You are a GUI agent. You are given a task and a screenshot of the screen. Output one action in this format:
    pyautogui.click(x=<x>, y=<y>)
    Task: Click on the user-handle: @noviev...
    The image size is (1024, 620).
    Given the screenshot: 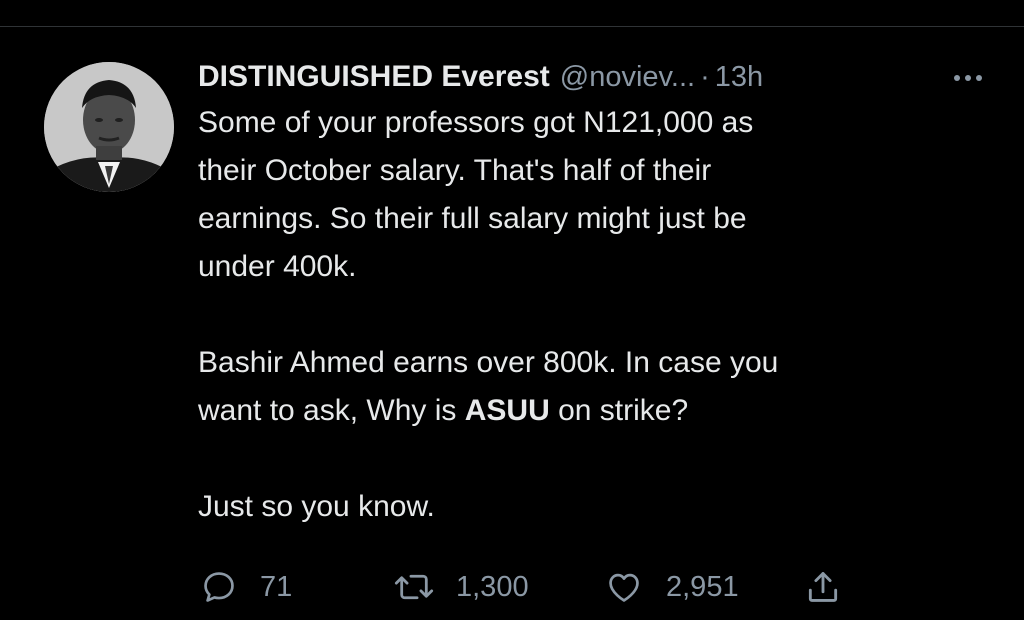 What is the action you would take?
    pyautogui.click(x=627, y=77)
    